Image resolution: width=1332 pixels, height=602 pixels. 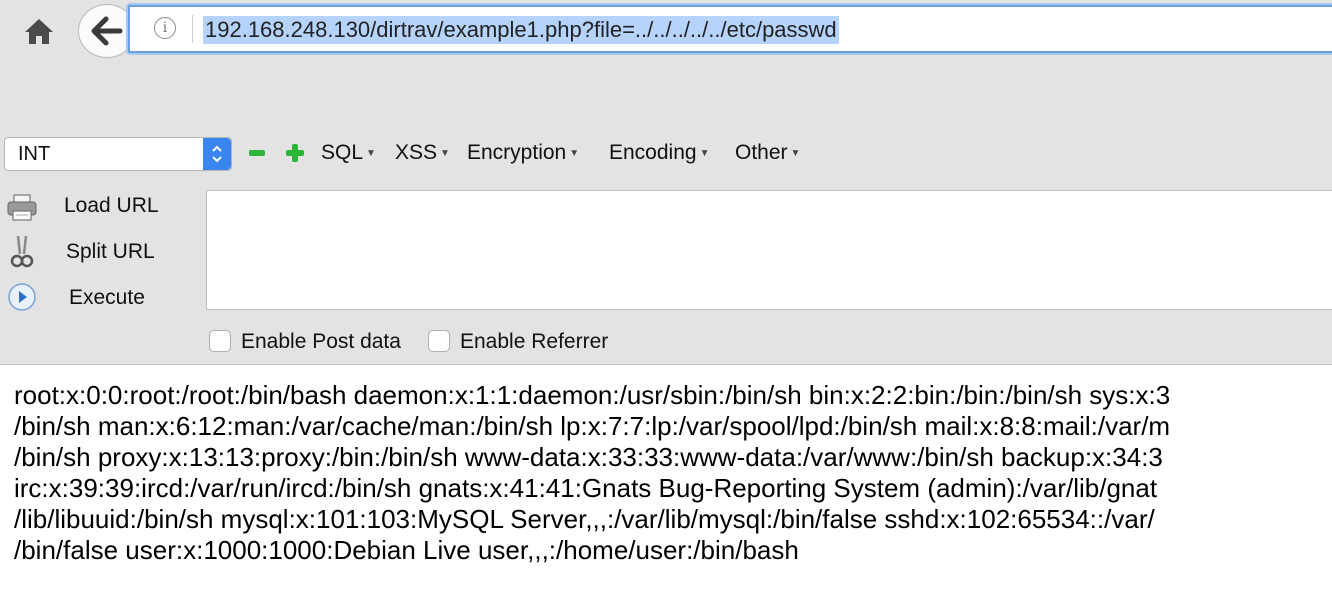 I want to click on scissors-icon, so click(x=22, y=252).